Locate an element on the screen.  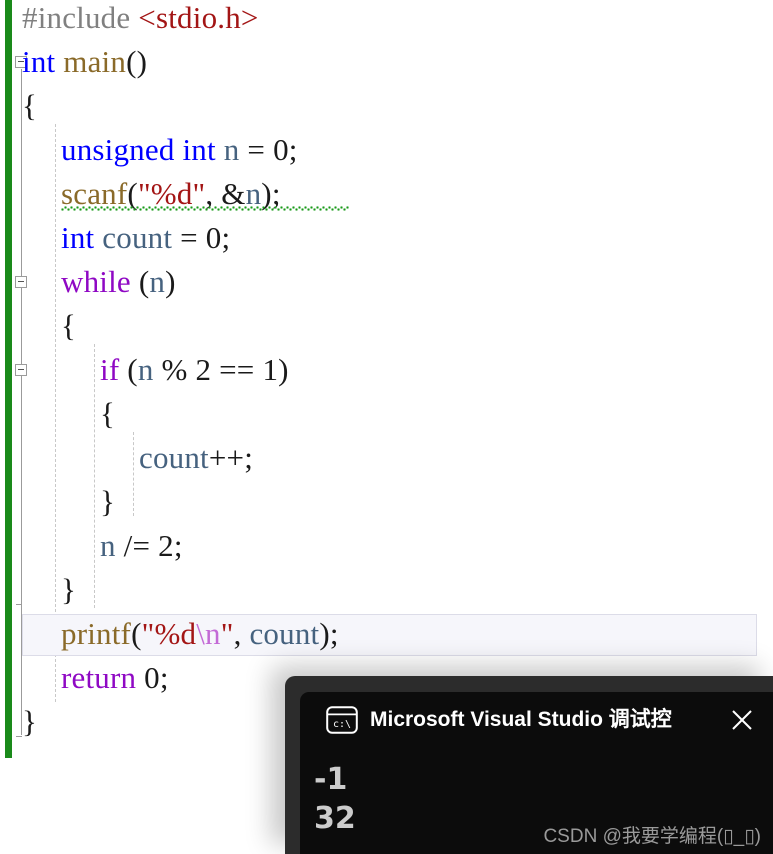
code-token: #include is located at coordinates (80, 17).